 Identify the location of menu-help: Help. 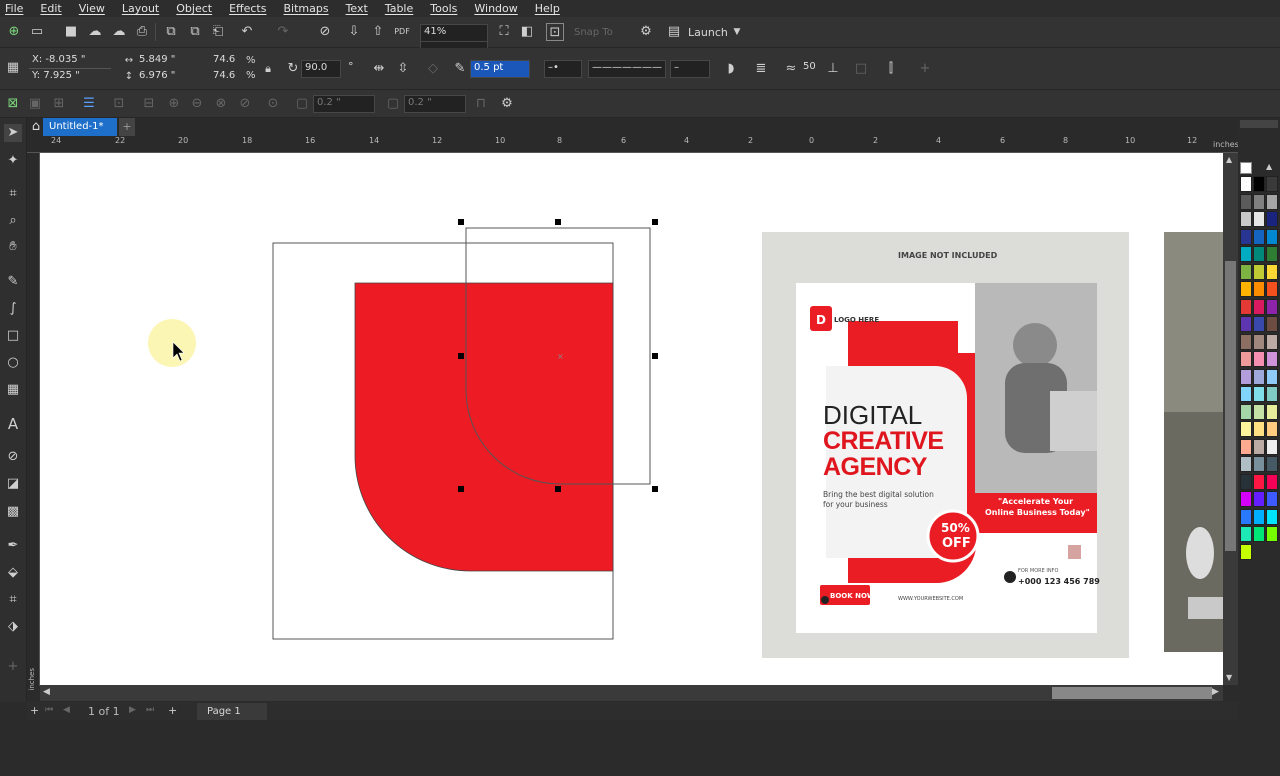
(547, 8).